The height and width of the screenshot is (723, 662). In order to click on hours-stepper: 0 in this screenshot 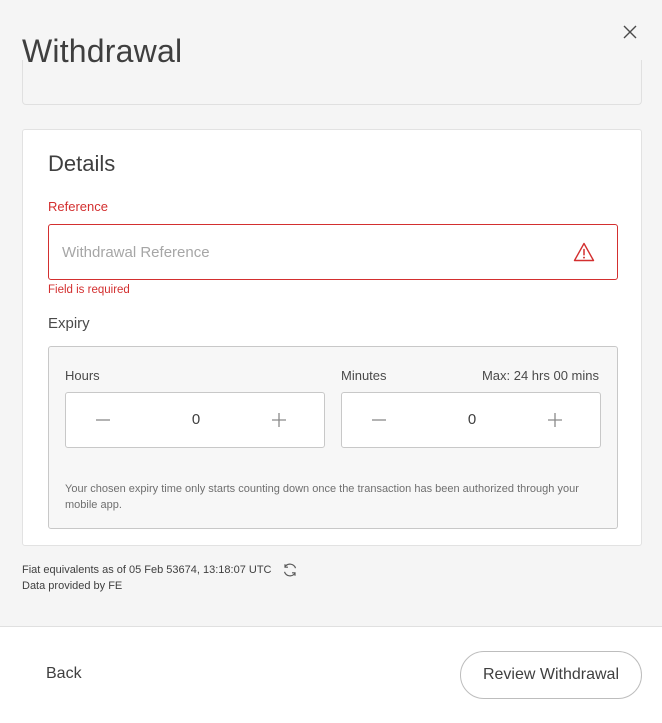, I will do `click(195, 420)`.